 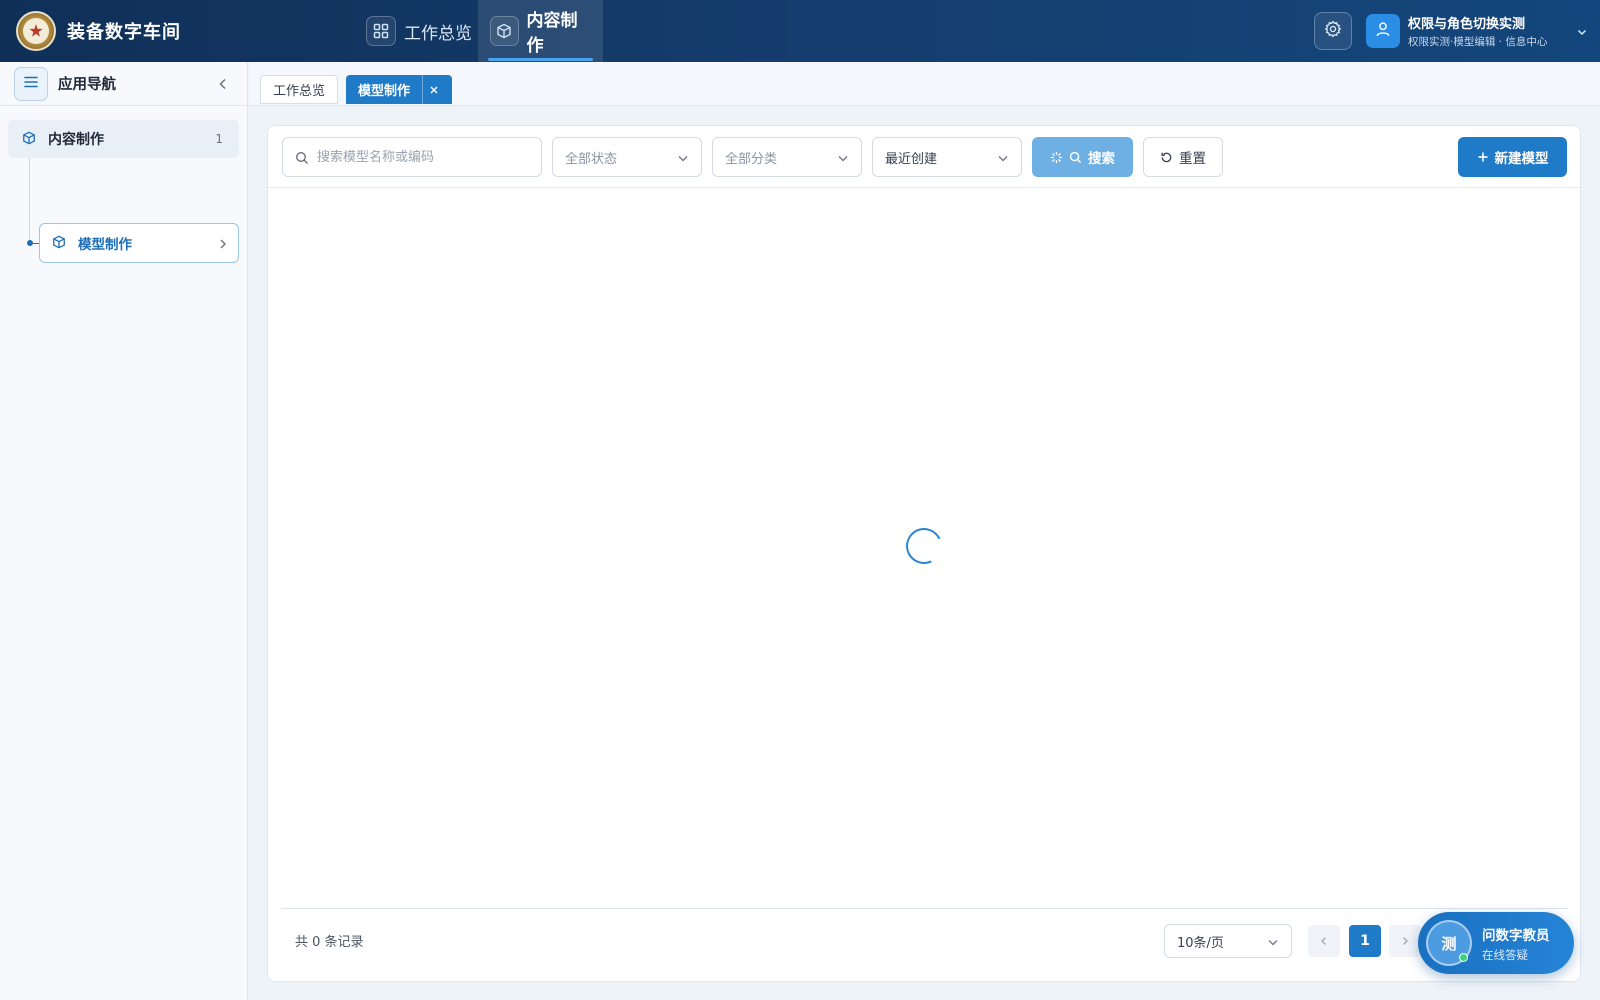 I want to click on assistant-avatar-text: 测, so click(x=1449, y=943).